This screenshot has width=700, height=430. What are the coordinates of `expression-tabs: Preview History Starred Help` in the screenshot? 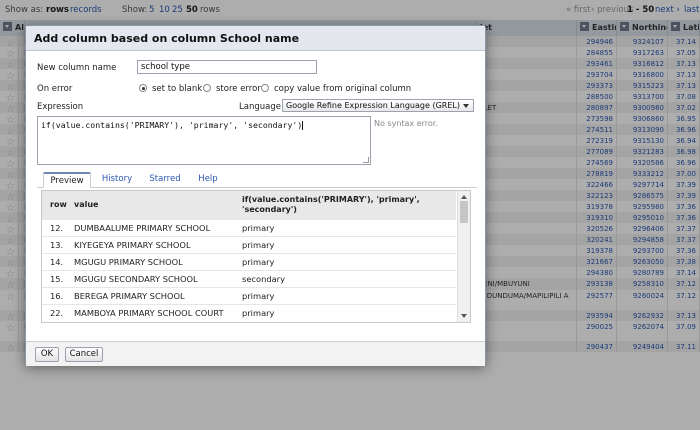 It's located at (257, 180).